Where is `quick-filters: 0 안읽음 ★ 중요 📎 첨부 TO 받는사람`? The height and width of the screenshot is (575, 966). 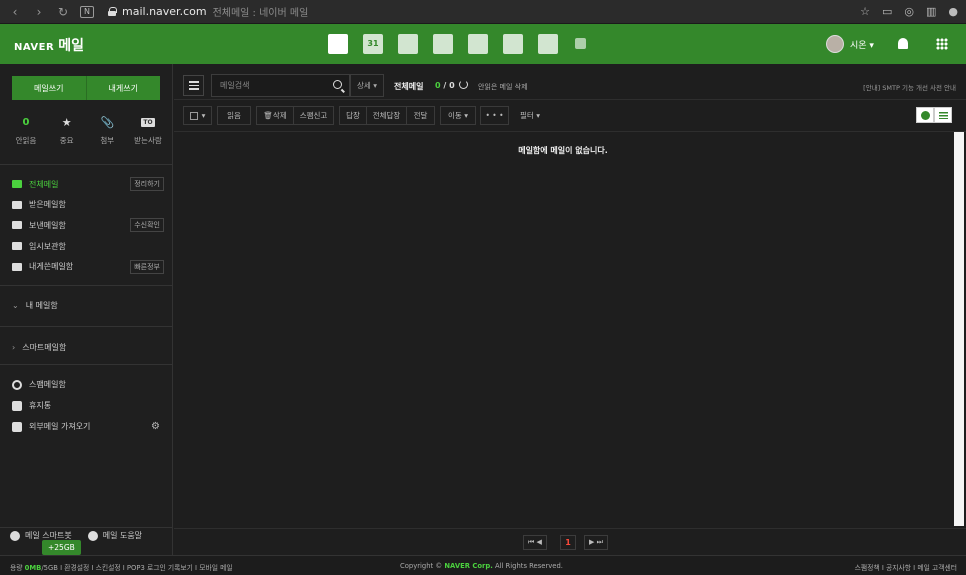 quick-filters: 0 안읽음 ★ 중요 📎 첨부 TO 받는사람 is located at coordinates (87, 131).